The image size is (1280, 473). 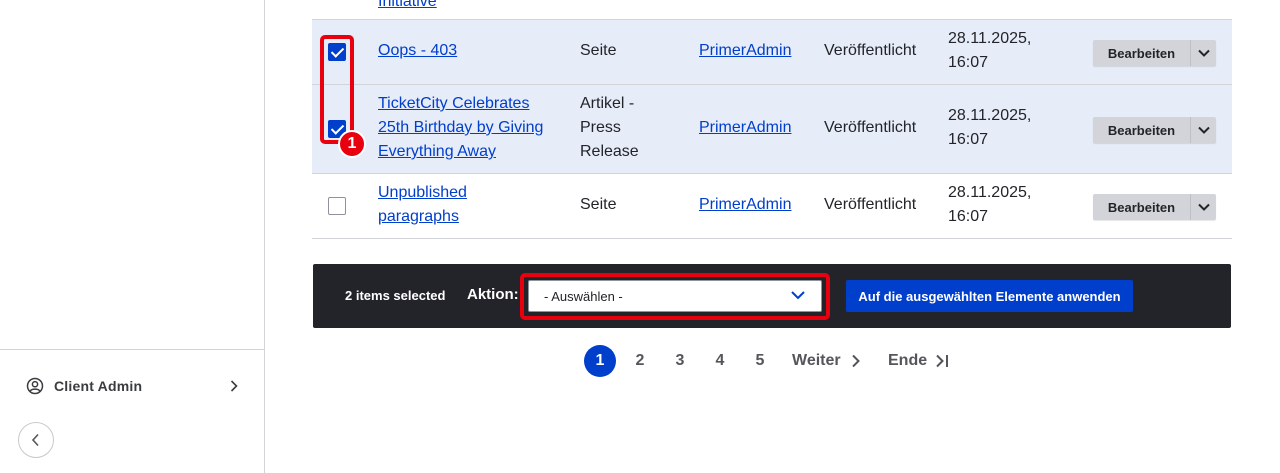 I want to click on content-title-link: Unpublished paragraphs, so click(x=422, y=205).